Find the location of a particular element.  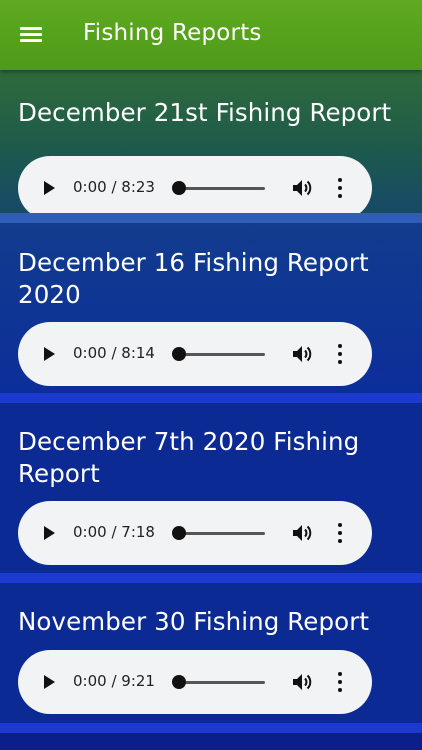

audio-time: 0:00 / 8:23 is located at coordinates (114, 187).